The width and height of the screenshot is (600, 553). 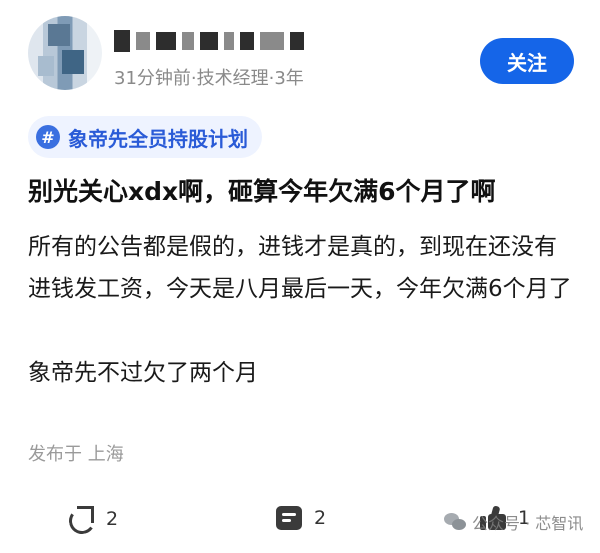 What do you see at coordinates (112, 519) in the screenshot?
I see `share-count: 2` at bounding box center [112, 519].